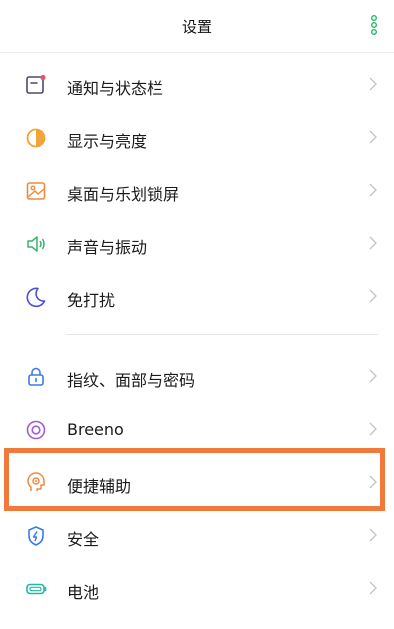  What do you see at coordinates (197, 190) in the screenshot?
I see `settings-item-wallpaper: 桌面与乐划锁屏` at bounding box center [197, 190].